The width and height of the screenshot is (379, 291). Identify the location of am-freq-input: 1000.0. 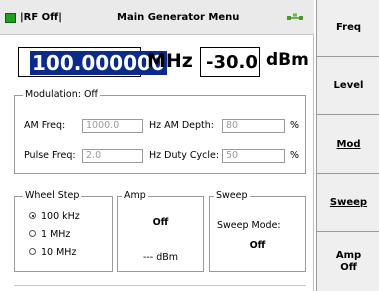
(112, 126).